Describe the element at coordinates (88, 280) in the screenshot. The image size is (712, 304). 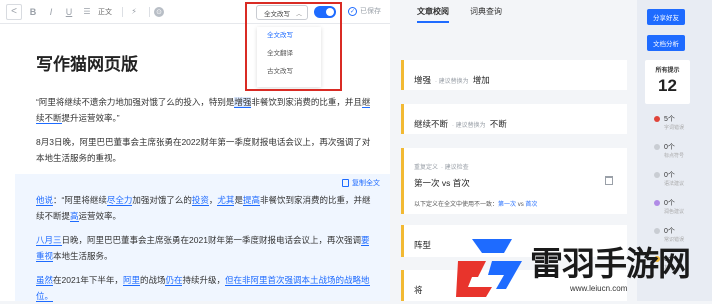
I see `text-segment: 在2021年下半年，` at that location.